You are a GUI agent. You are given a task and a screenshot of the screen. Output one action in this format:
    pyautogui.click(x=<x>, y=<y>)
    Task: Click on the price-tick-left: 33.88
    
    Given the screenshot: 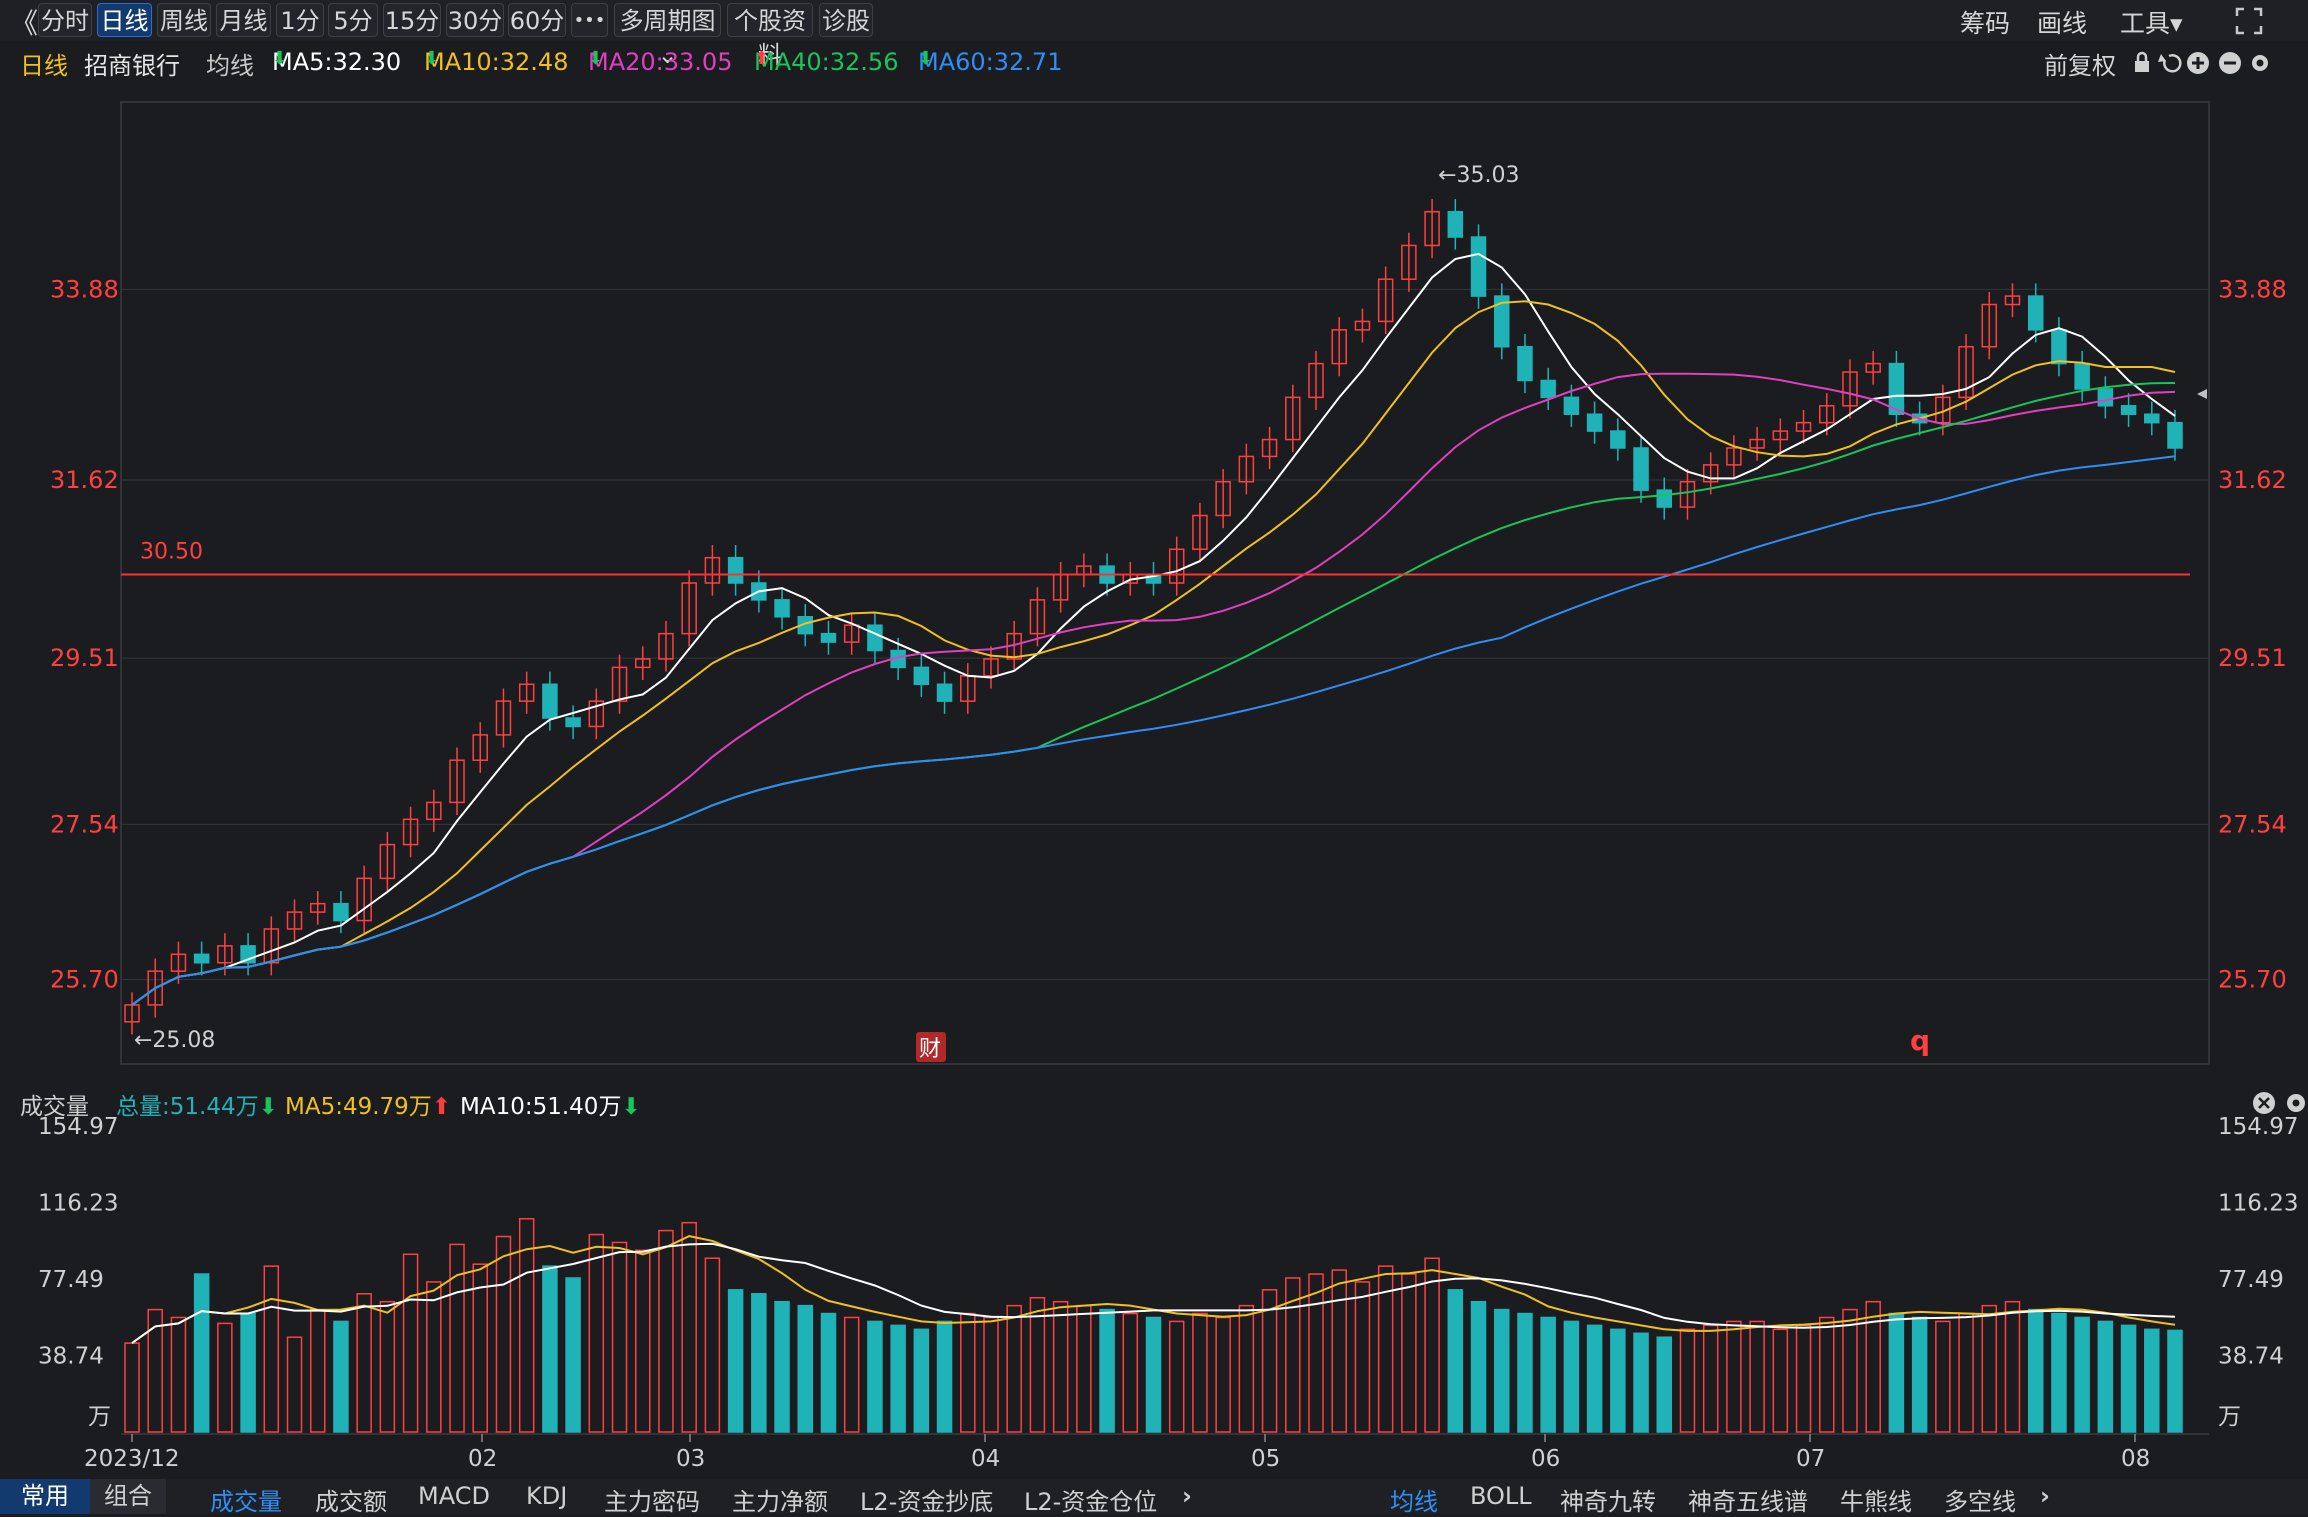 What is the action you would take?
    pyautogui.click(x=84, y=289)
    